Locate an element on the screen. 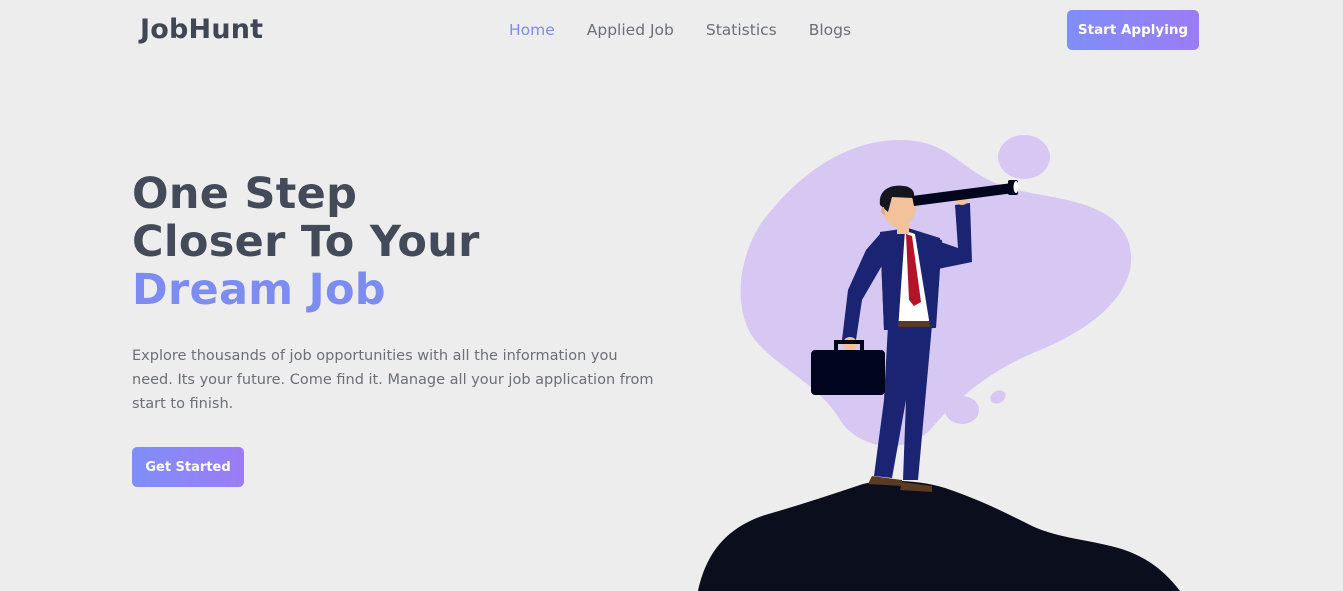 The height and width of the screenshot is (591, 1343). blob-bubble-tiny is located at coordinates (998, 397).